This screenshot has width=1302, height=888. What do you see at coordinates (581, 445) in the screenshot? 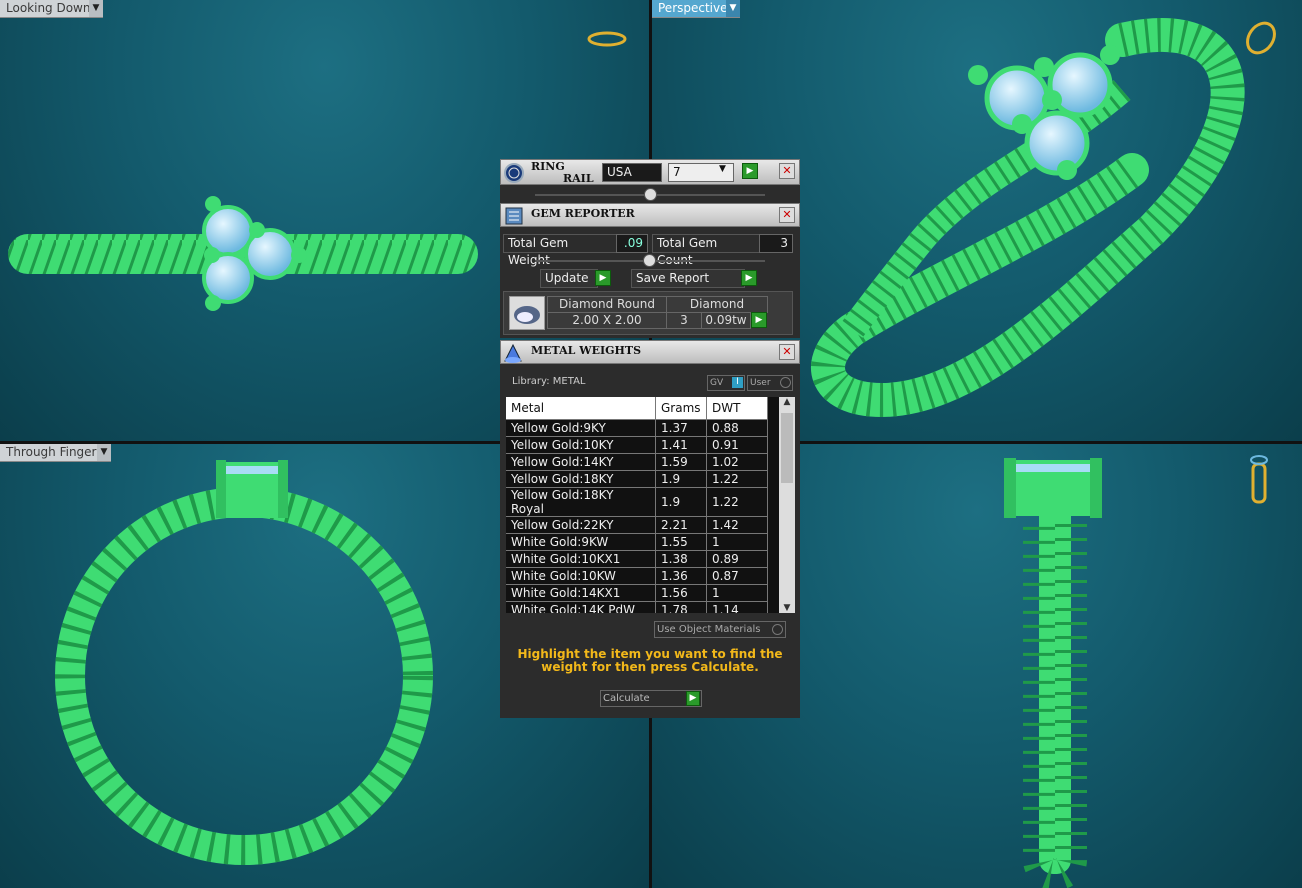
I see `metal-name: Yellow Gold:10KY` at bounding box center [581, 445].